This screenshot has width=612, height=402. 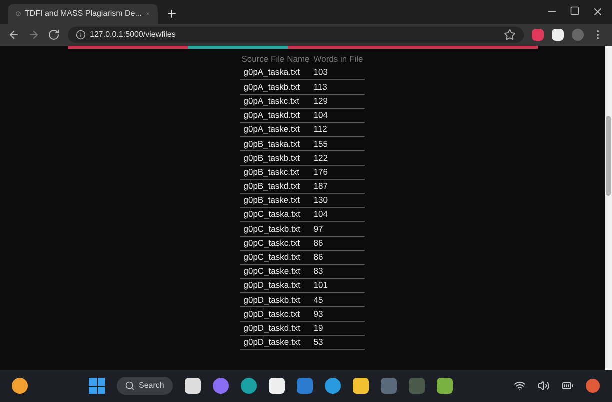 What do you see at coordinates (598, 12) in the screenshot?
I see `close-window-icon` at bounding box center [598, 12].